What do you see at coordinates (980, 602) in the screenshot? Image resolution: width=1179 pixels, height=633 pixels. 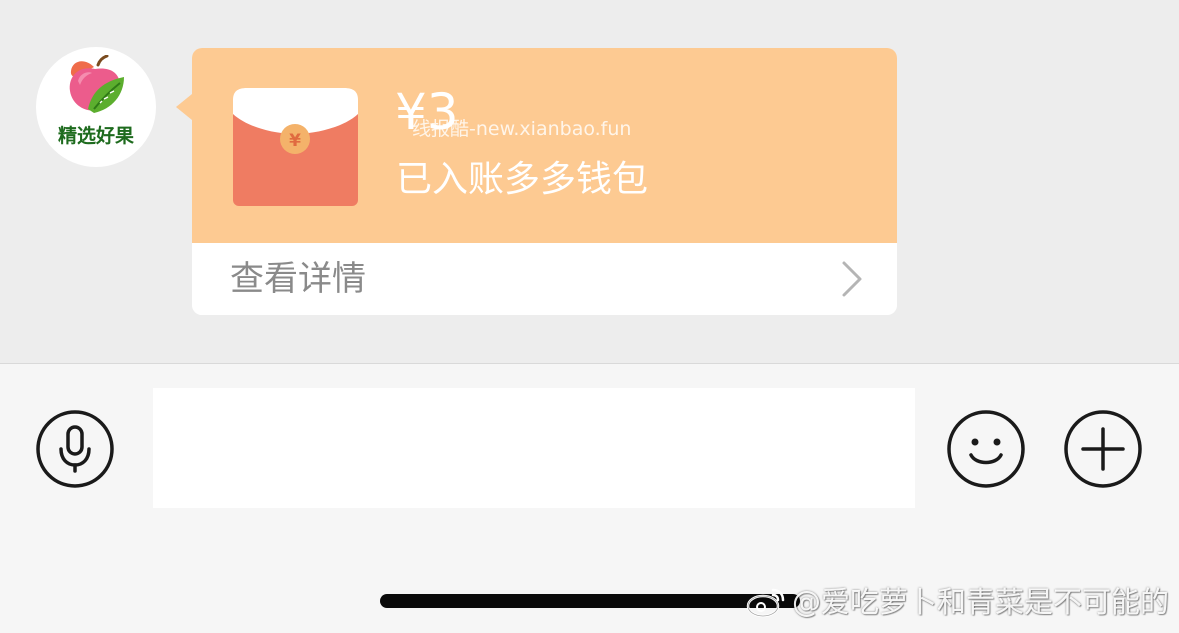 I see `weibo-username: @爱吃萝卜和青菜是不可能的` at bounding box center [980, 602].